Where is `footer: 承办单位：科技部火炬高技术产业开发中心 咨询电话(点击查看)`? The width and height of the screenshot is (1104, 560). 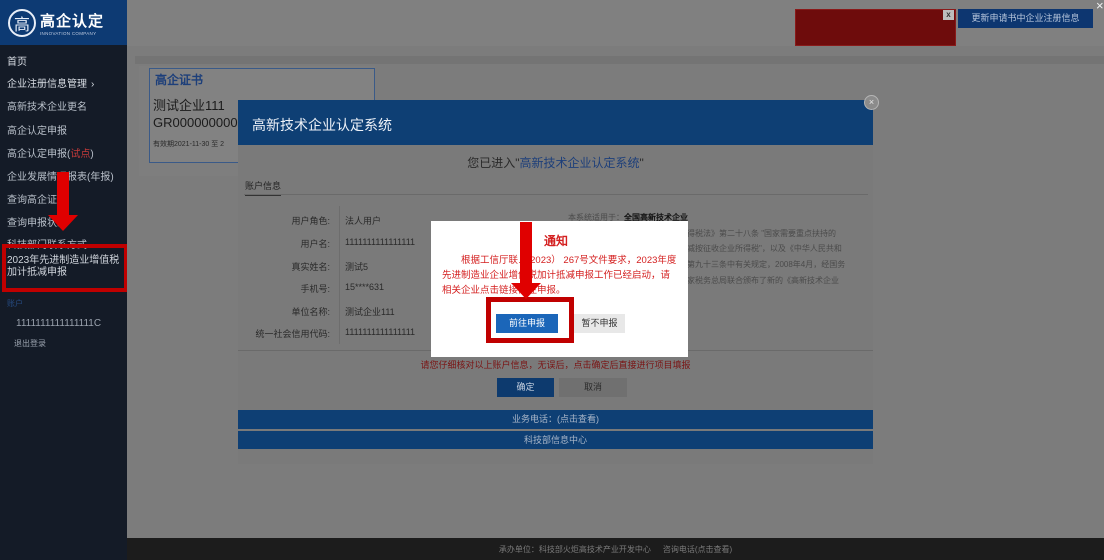 footer: 承办单位：科技部火炬高技术产业开发中心 咨询电话(点击查看) is located at coordinates (615, 549).